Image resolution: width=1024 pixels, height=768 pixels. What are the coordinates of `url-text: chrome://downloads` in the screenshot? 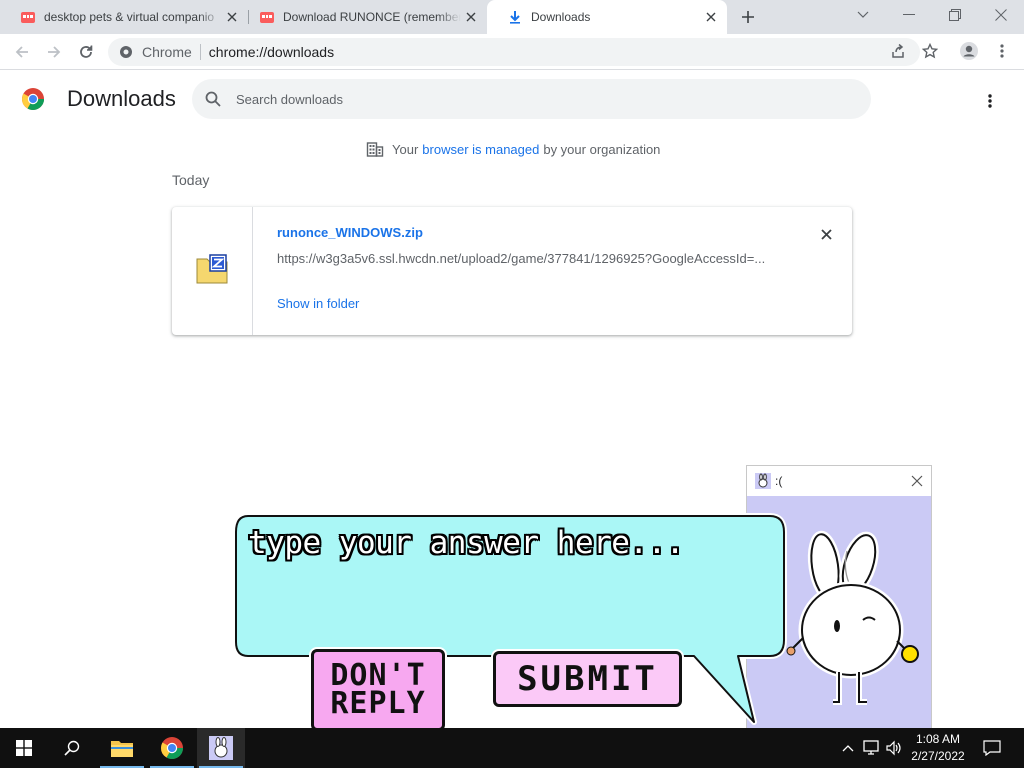 It's located at (271, 52).